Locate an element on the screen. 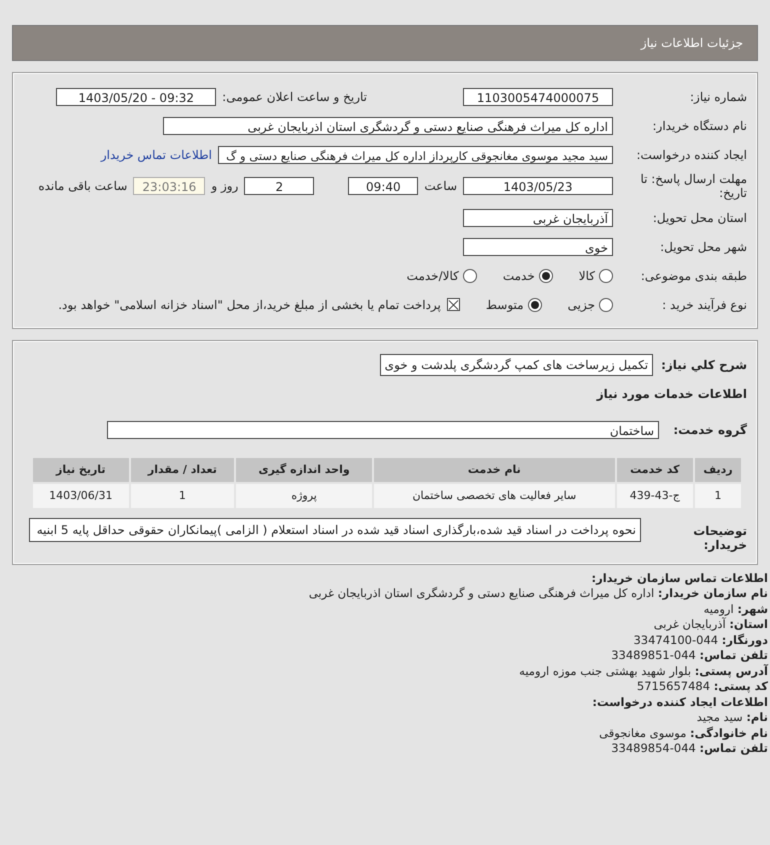 The height and width of the screenshot is (845, 770). table-cell: سایر فعالیت های تخصصی ساختمان is located at coordinates (494, 495).